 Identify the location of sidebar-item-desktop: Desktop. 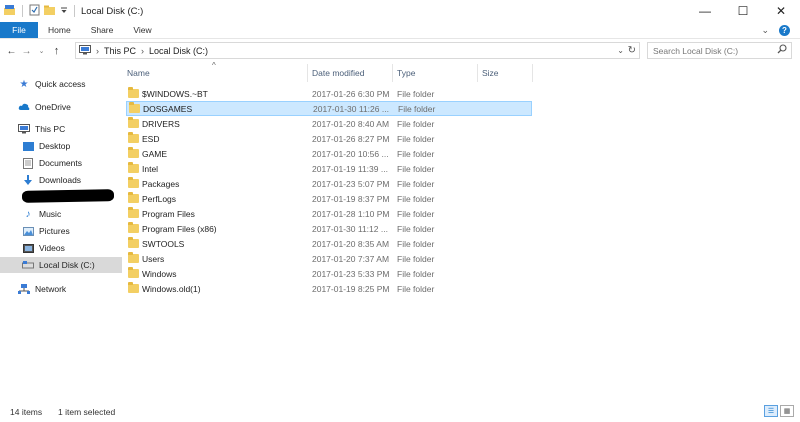
(61, 146).